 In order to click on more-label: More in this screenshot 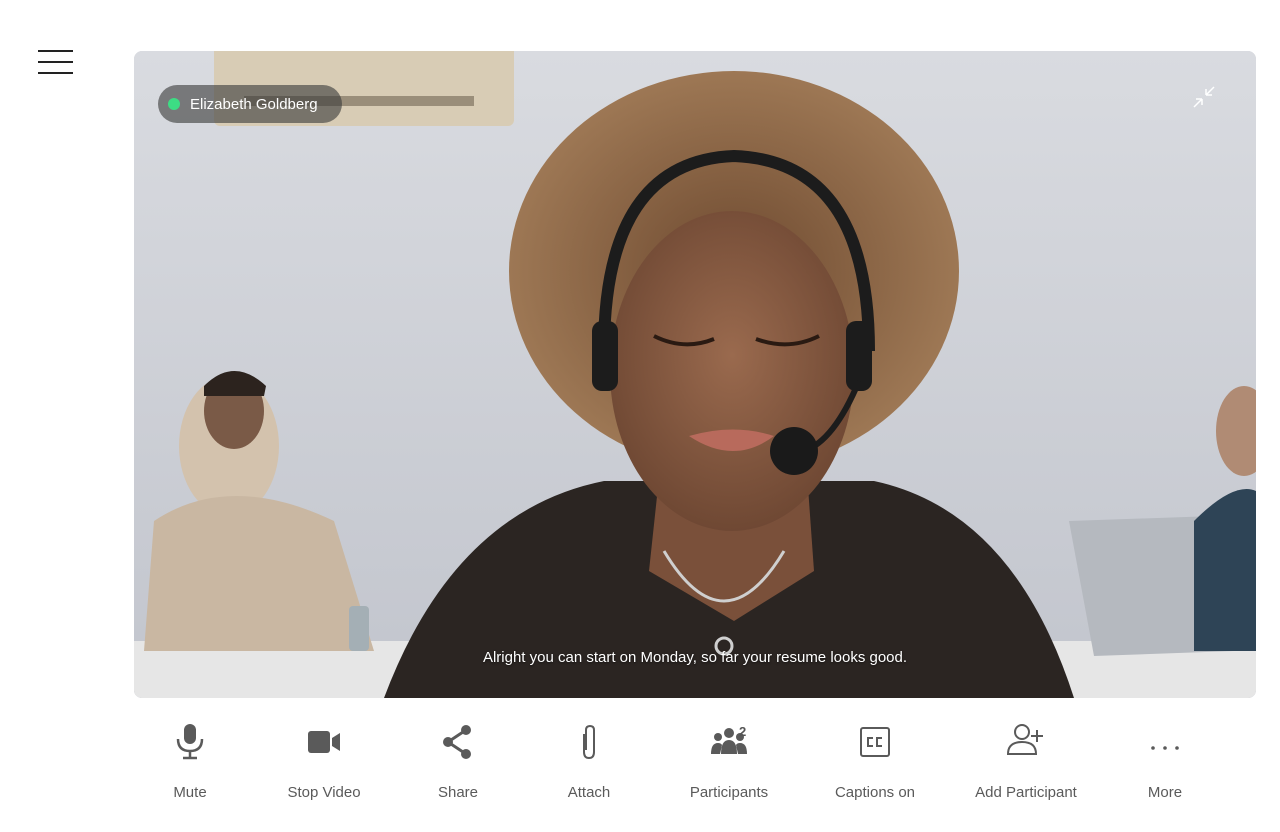, I will do `click(1165, 792)`.